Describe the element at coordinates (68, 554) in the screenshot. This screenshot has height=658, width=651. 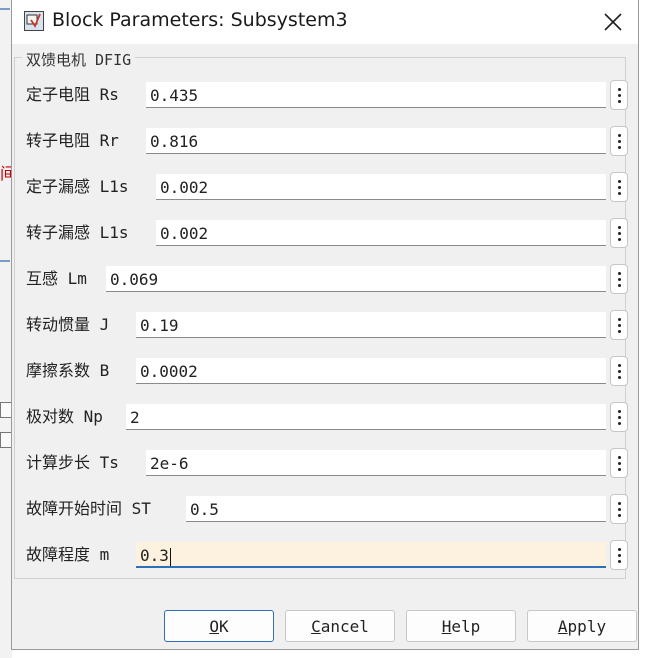
I see `param-label: 故障程度 m` at that location.